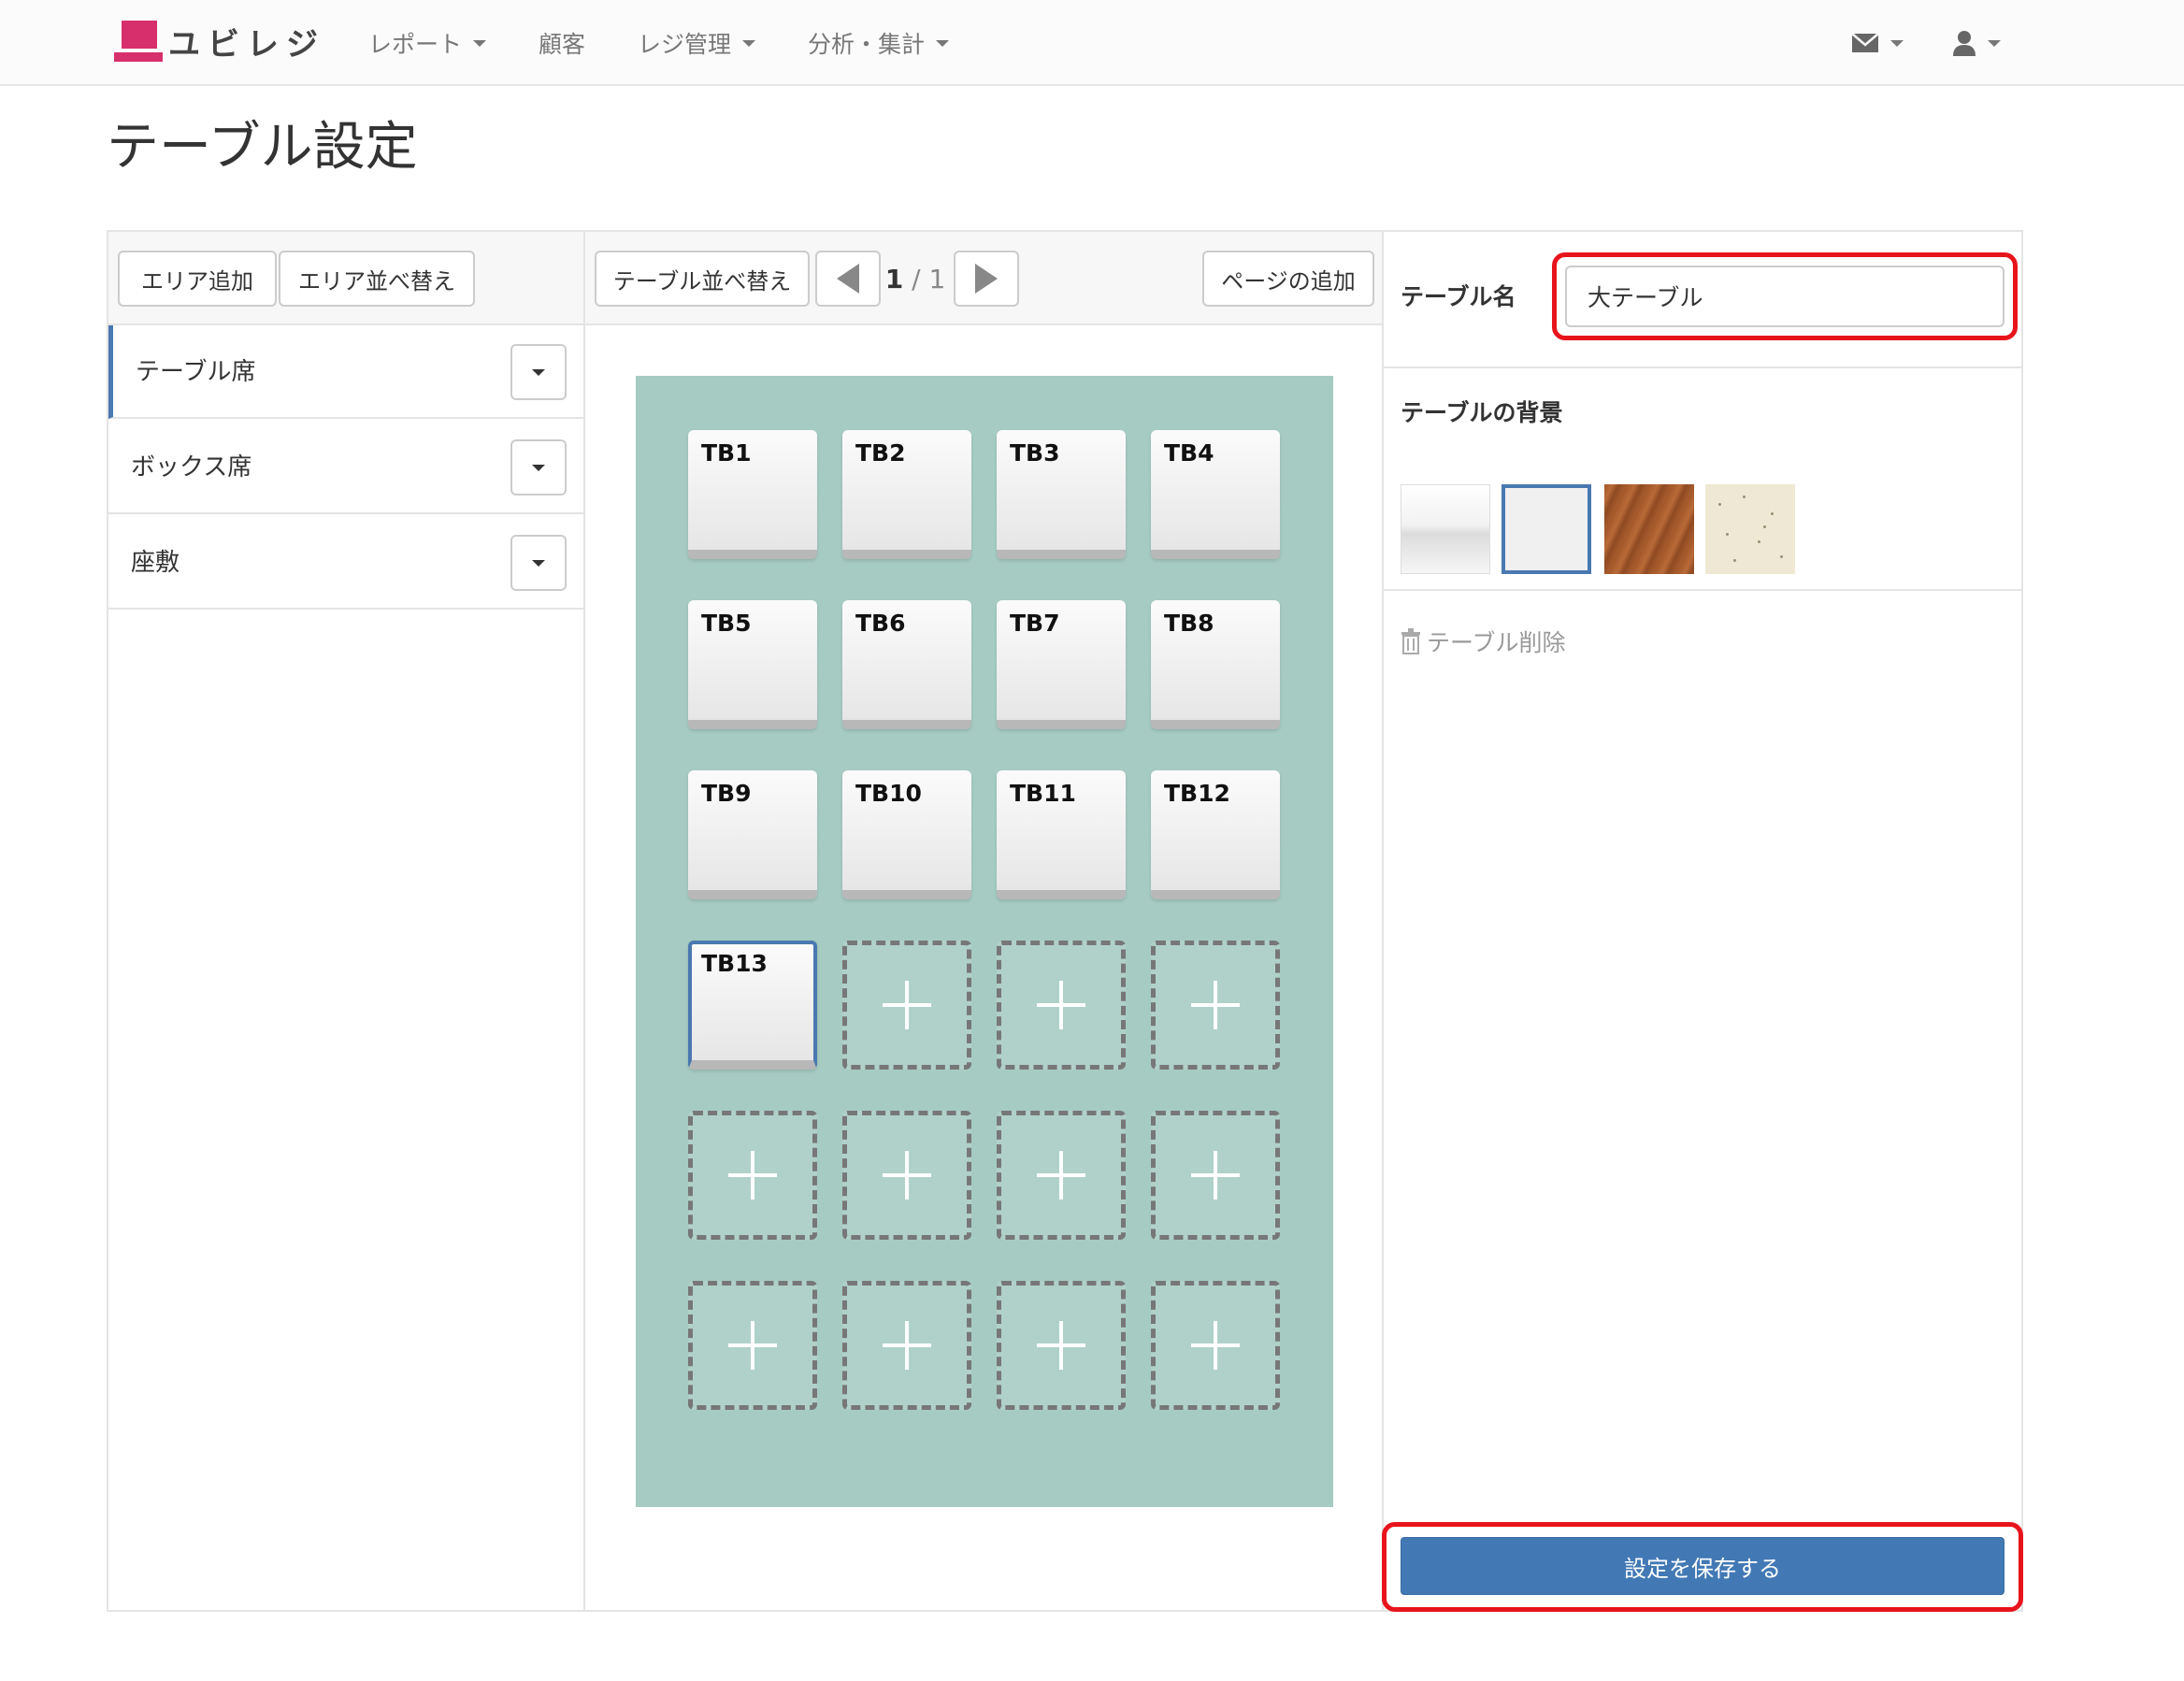 The image size is (2184, 1681). I want to click on sort-tables-button: テーブル並べ替え, so click(702, 279).